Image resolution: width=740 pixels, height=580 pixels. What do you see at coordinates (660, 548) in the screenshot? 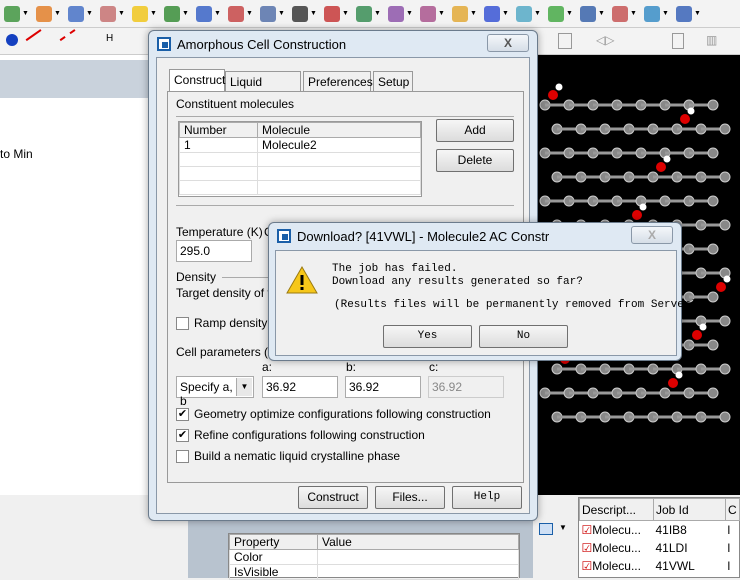
I see `job-row: ☑Molecu... 41LDI l` at bounding box center [660, 548].